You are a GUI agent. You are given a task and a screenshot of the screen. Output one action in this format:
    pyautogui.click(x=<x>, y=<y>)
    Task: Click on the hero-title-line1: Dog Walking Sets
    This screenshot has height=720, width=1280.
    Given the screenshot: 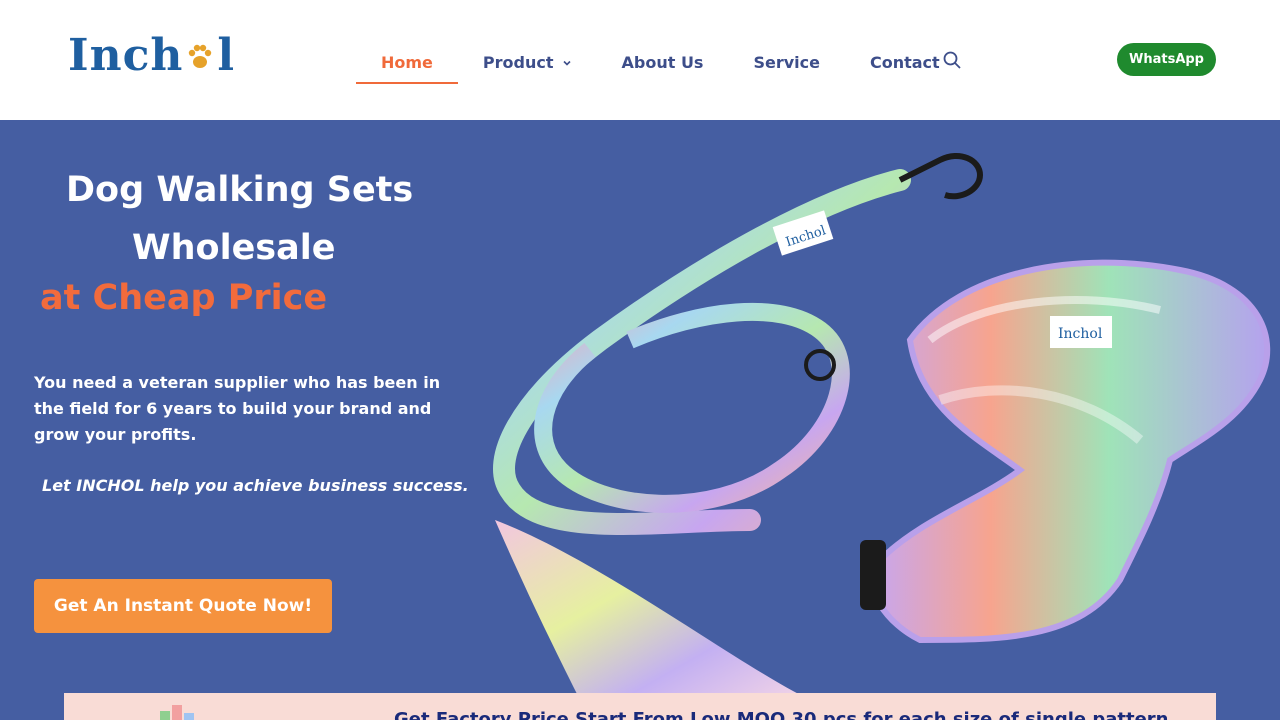 What is the action you would take?
    pyautogui.click(x=240, y=190)
    